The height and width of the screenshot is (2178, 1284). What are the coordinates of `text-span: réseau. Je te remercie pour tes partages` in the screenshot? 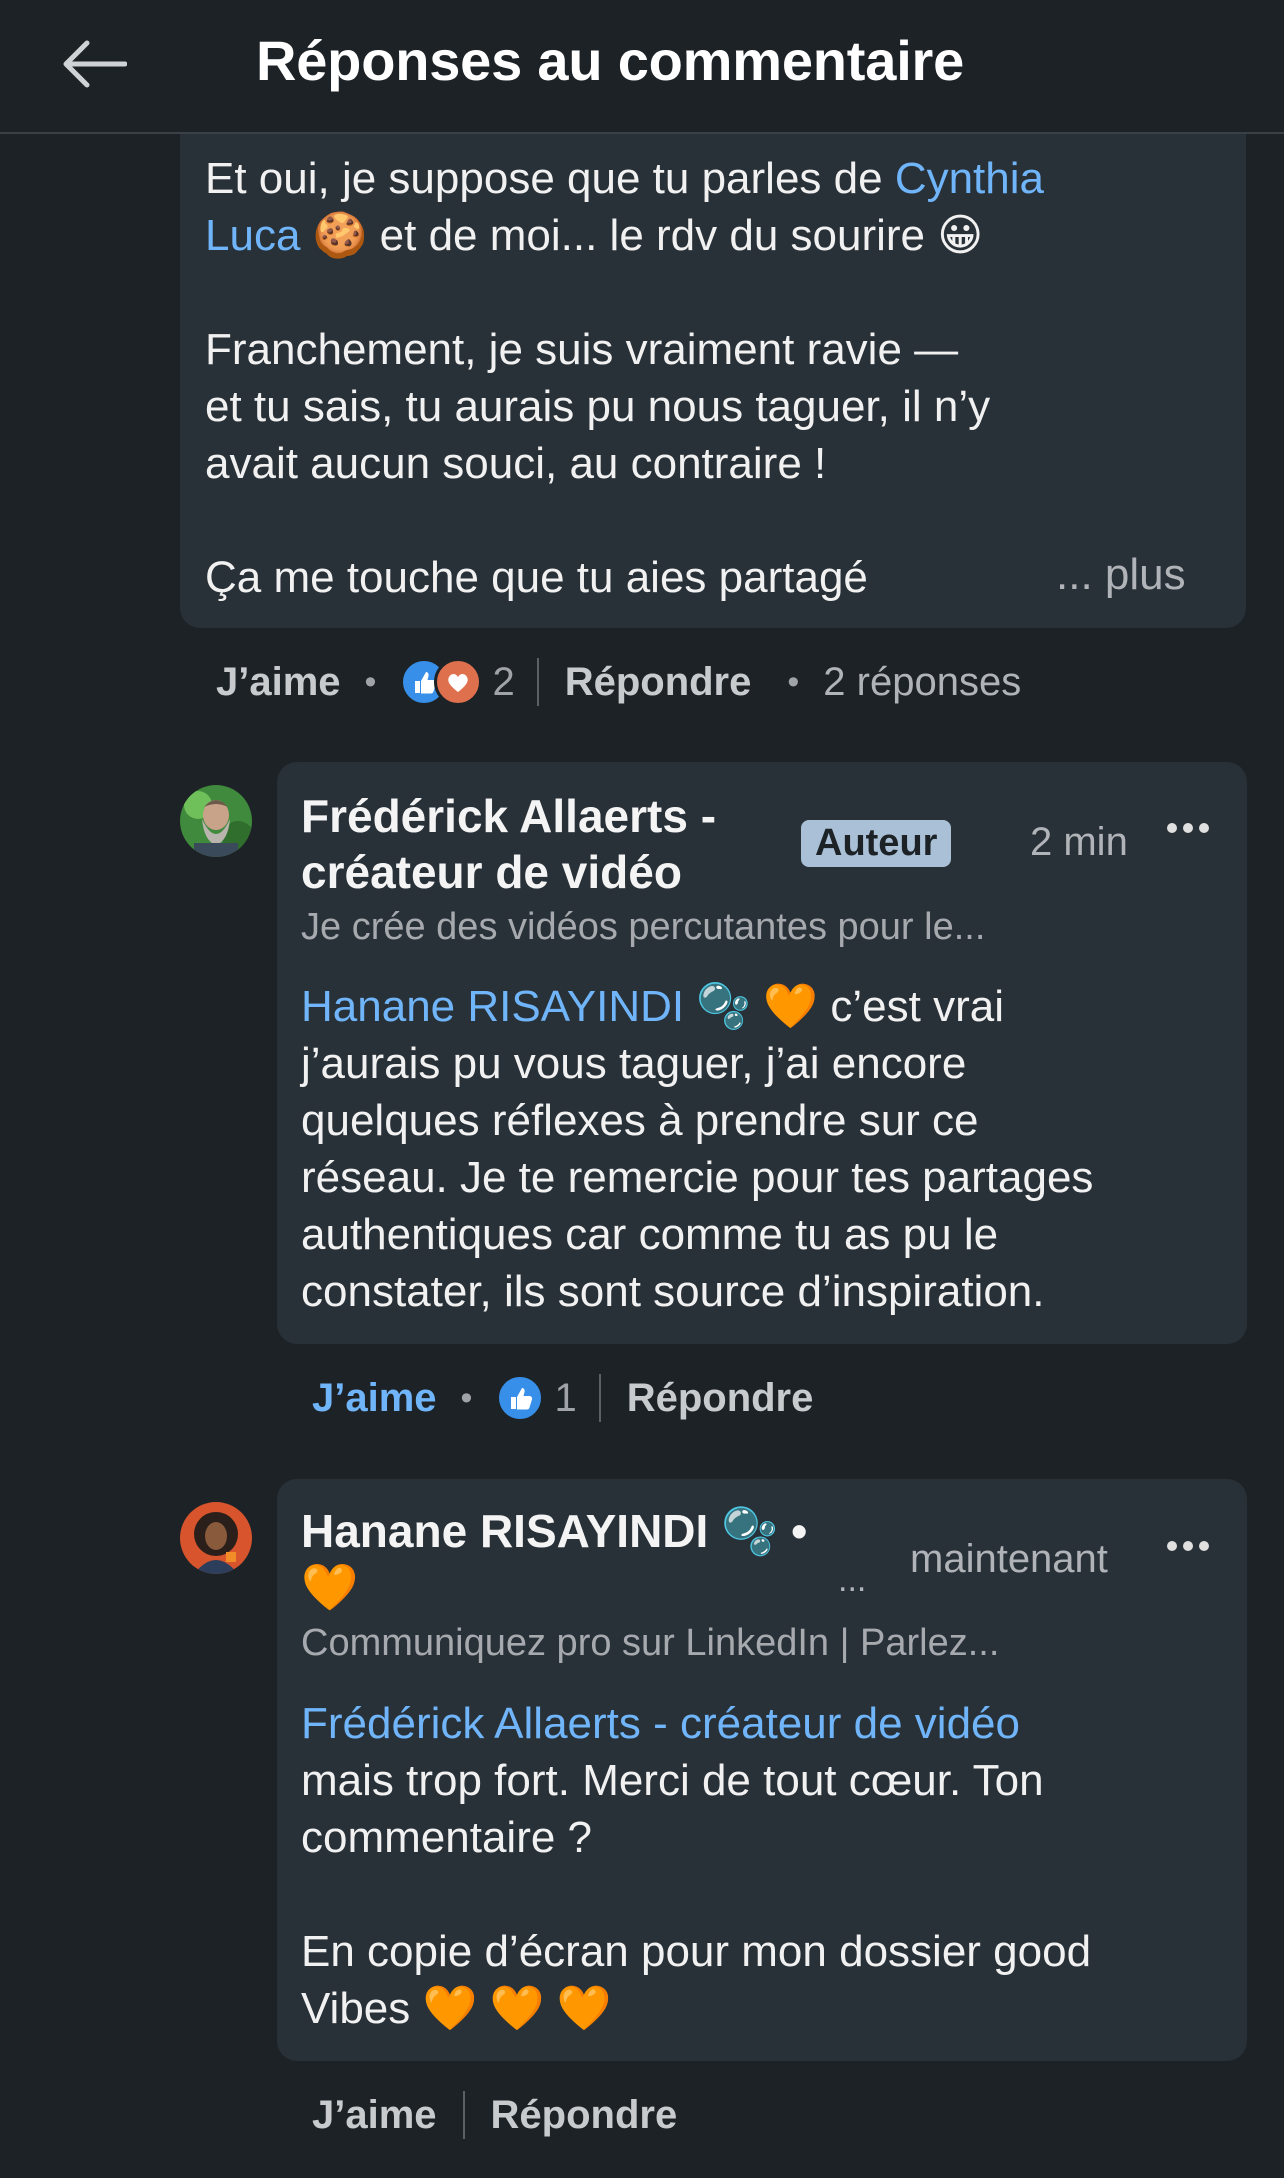 It's located at (697, 1177).